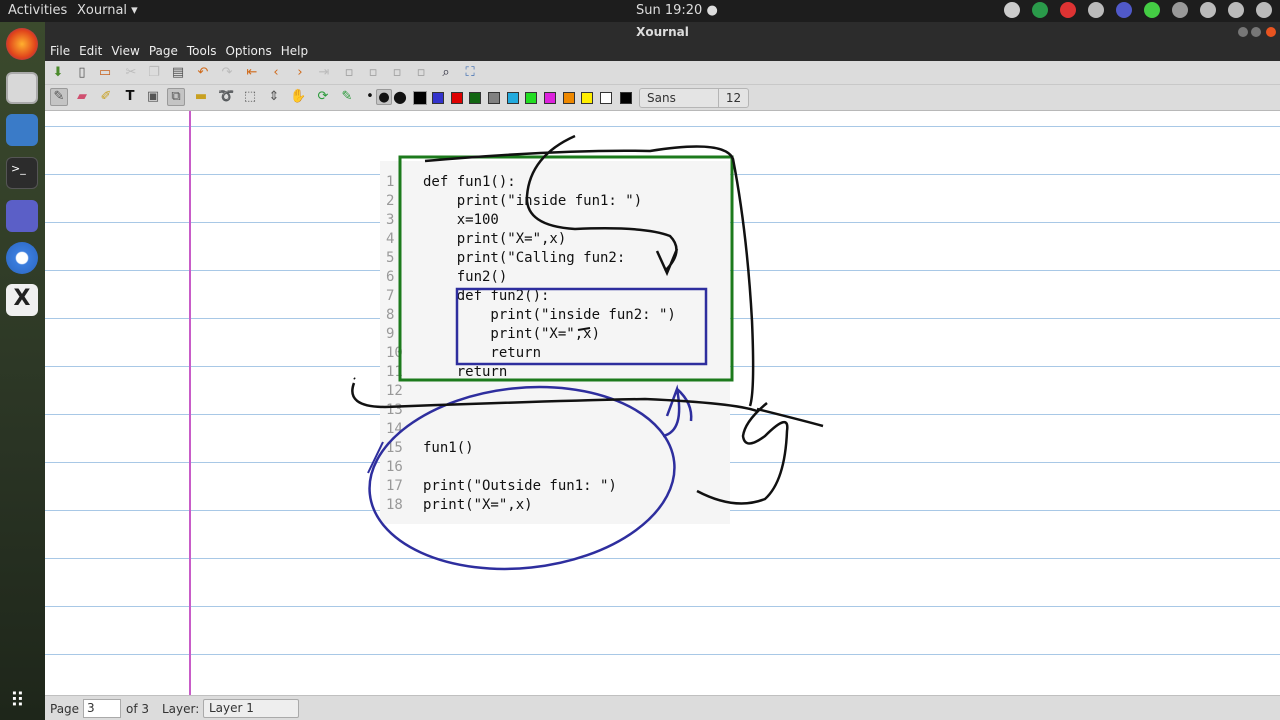  Describe the element at coordinates (22, 258) in the screenshot. I see `chromium-icon` at that location.